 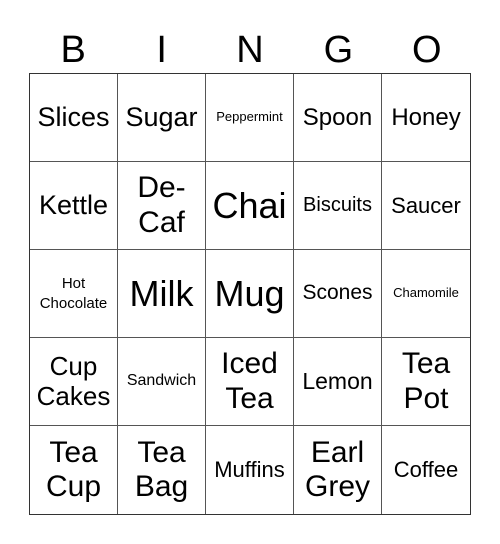 I want to click on bingo-cell: Tea Pot, so click(x=426, y=382).